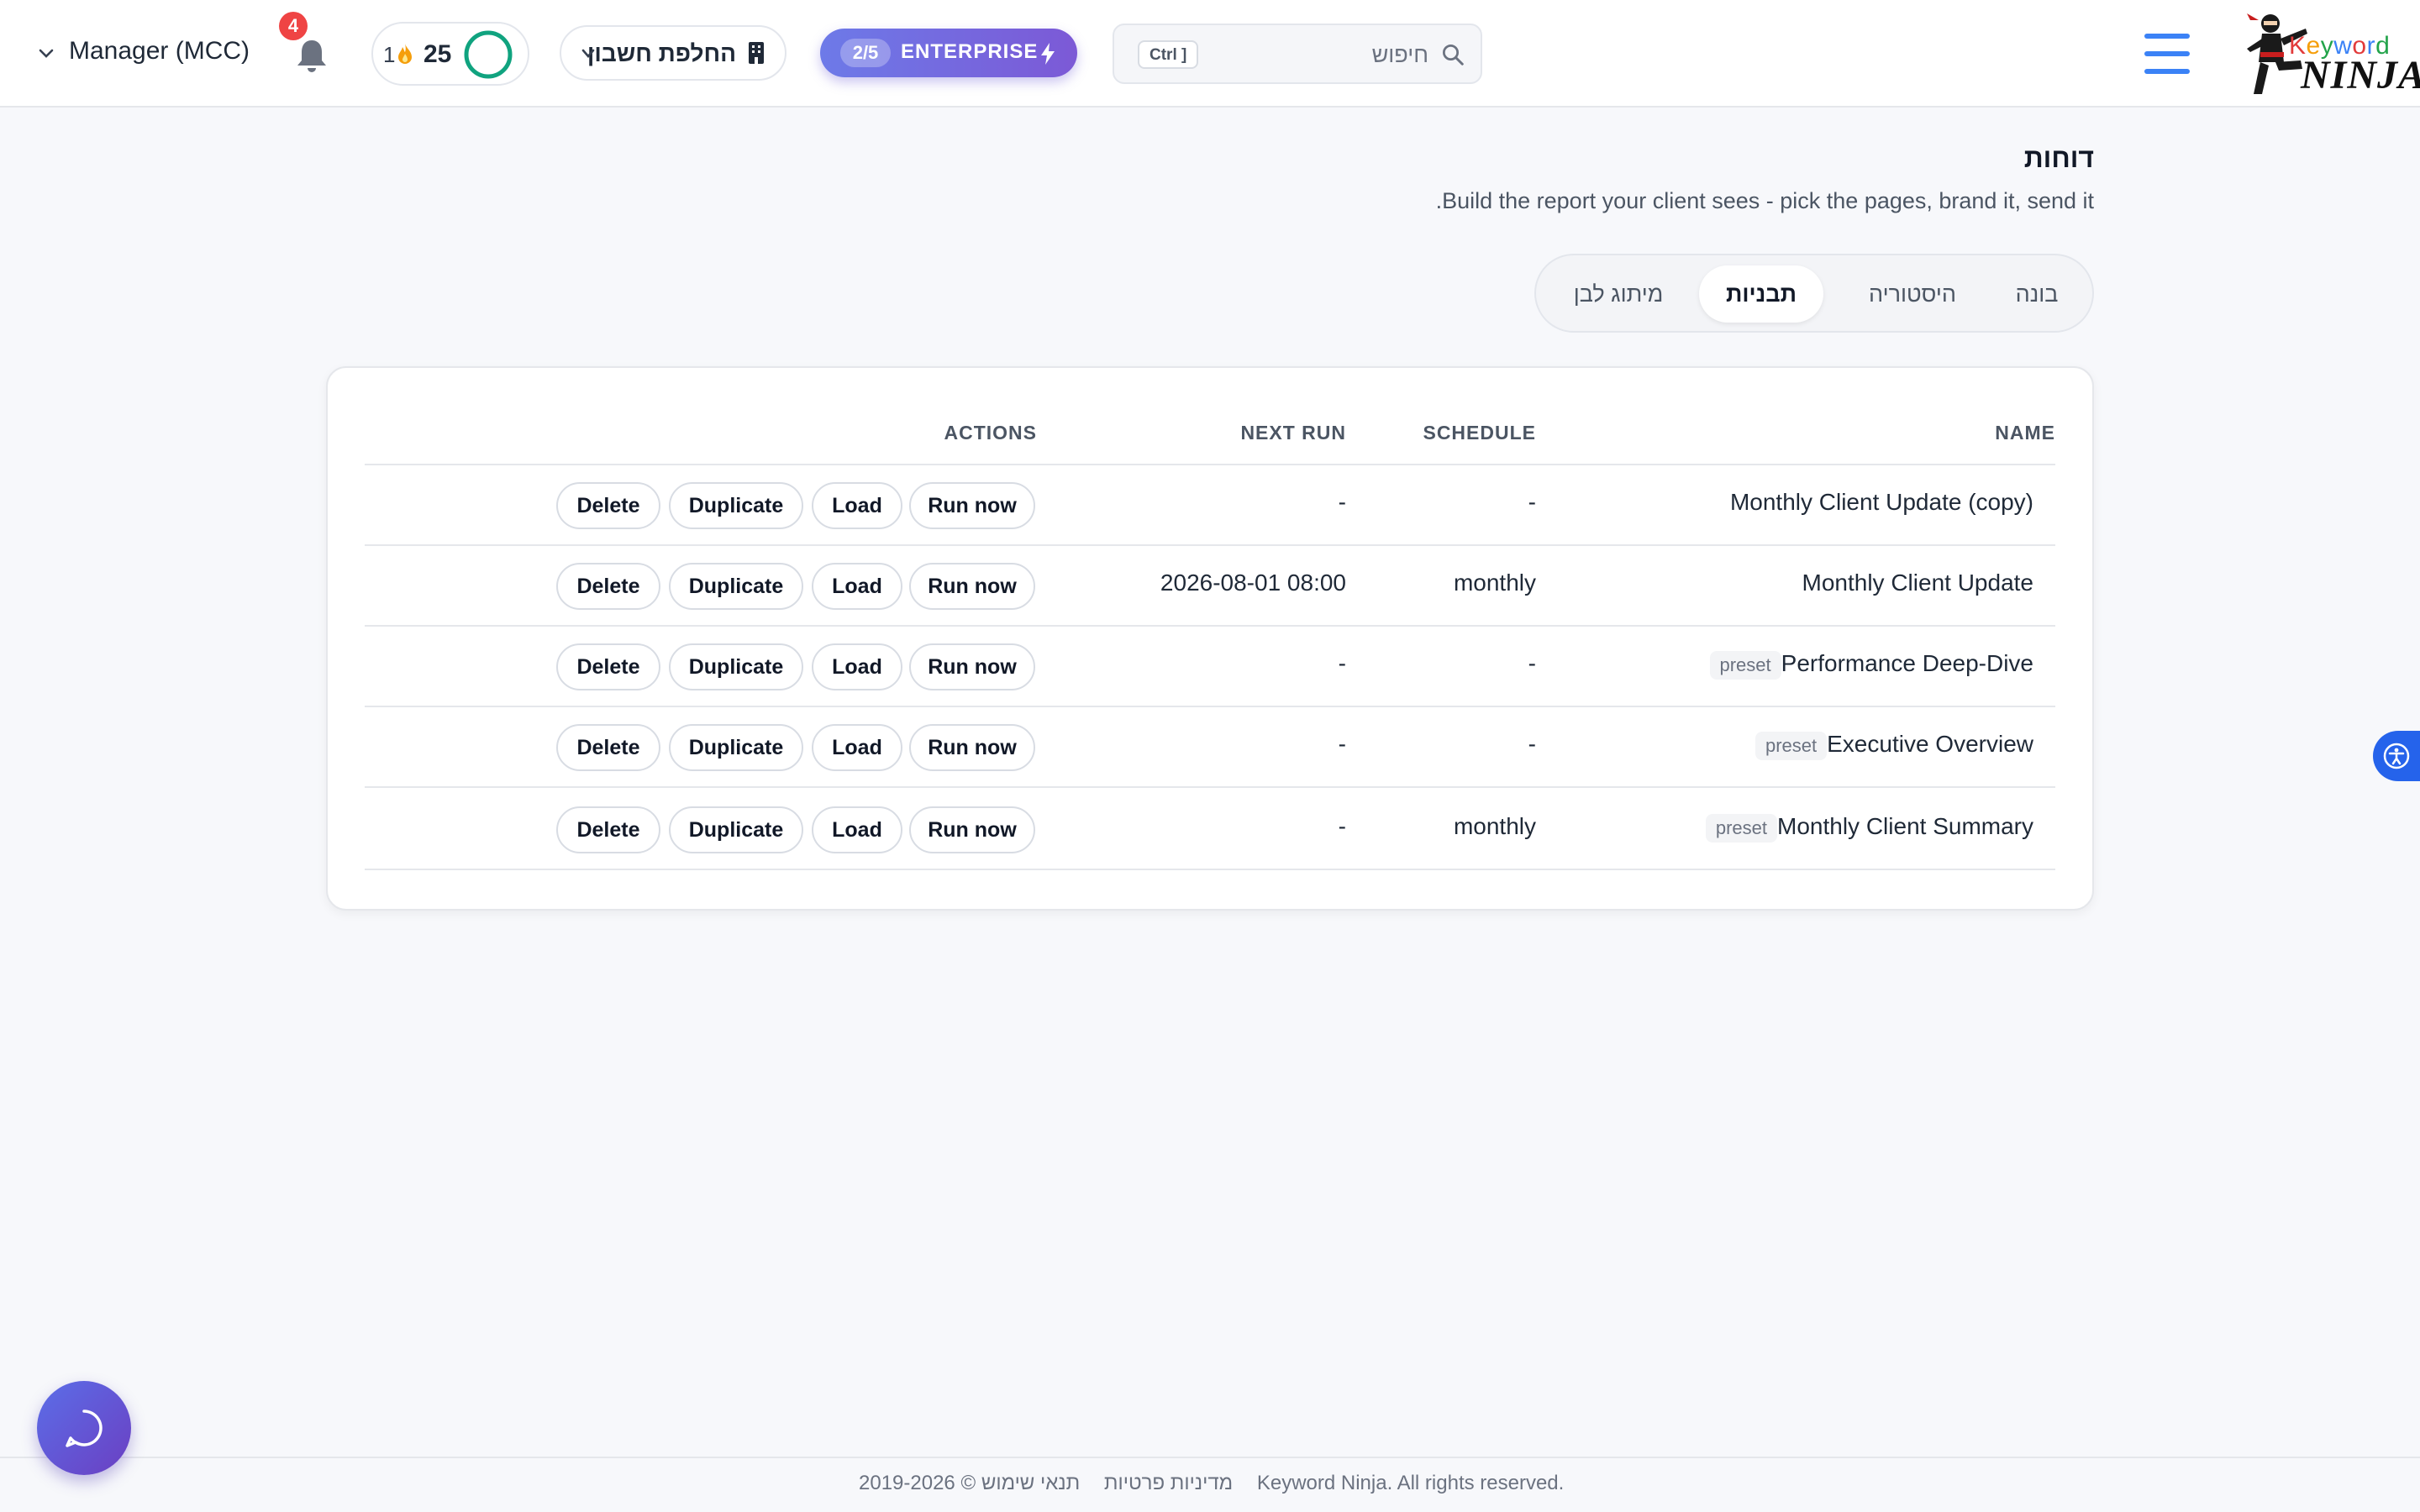 This screenshot has height=1512, width=2420. Describe the element at coordinates (661, 53) in the screenshot. I see `switch-account-label: החלפת חשבון` at that location.